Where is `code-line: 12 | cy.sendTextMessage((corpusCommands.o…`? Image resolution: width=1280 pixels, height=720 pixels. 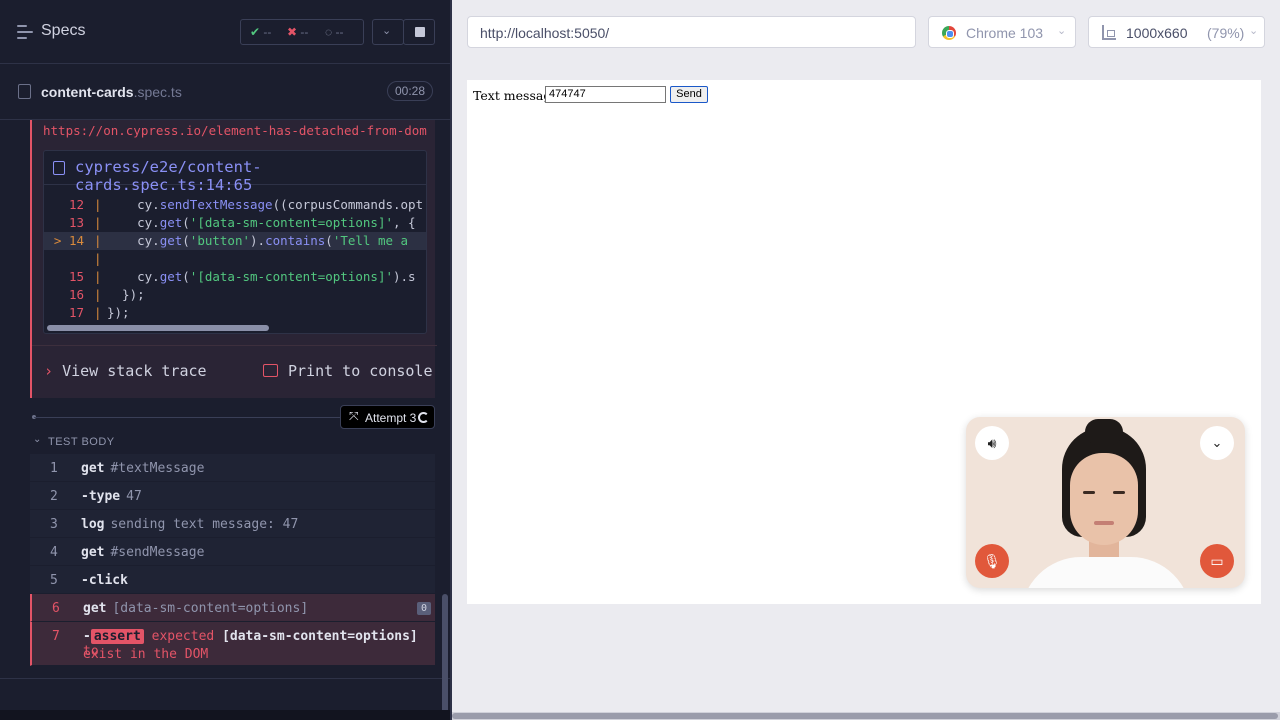
code-line: 12 | cy.sendTextMessage((corpusCommands.o… is located at coordinates (235, 205).